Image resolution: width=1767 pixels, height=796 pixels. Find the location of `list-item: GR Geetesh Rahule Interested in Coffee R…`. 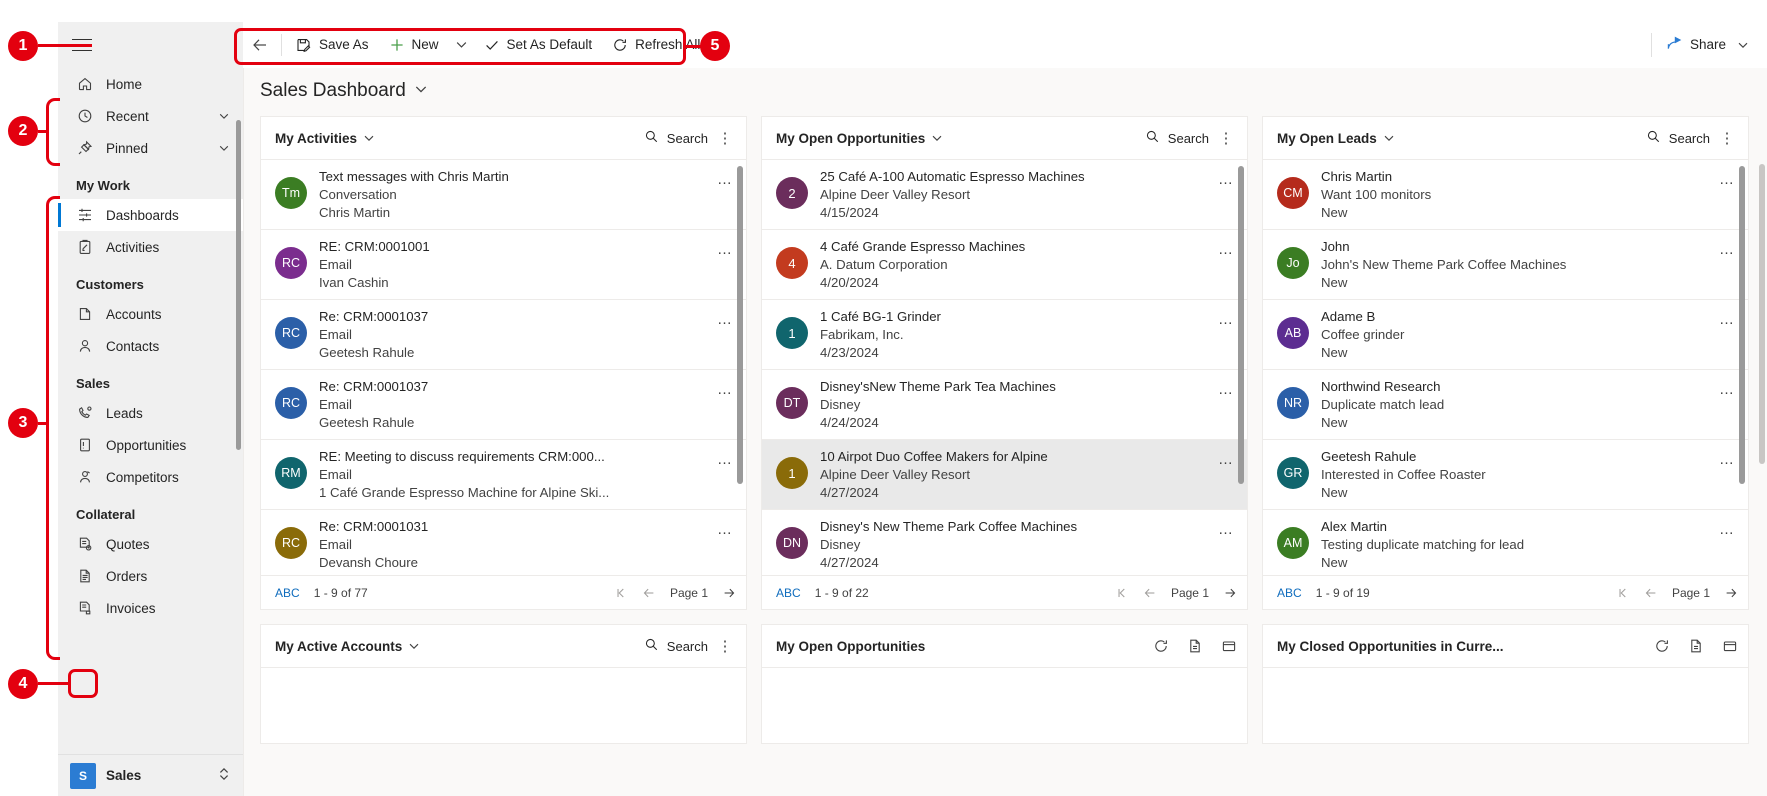

list-item: GR Geetesh Rahule Interested in Coffee R… is located at coordinates (1505, 475).